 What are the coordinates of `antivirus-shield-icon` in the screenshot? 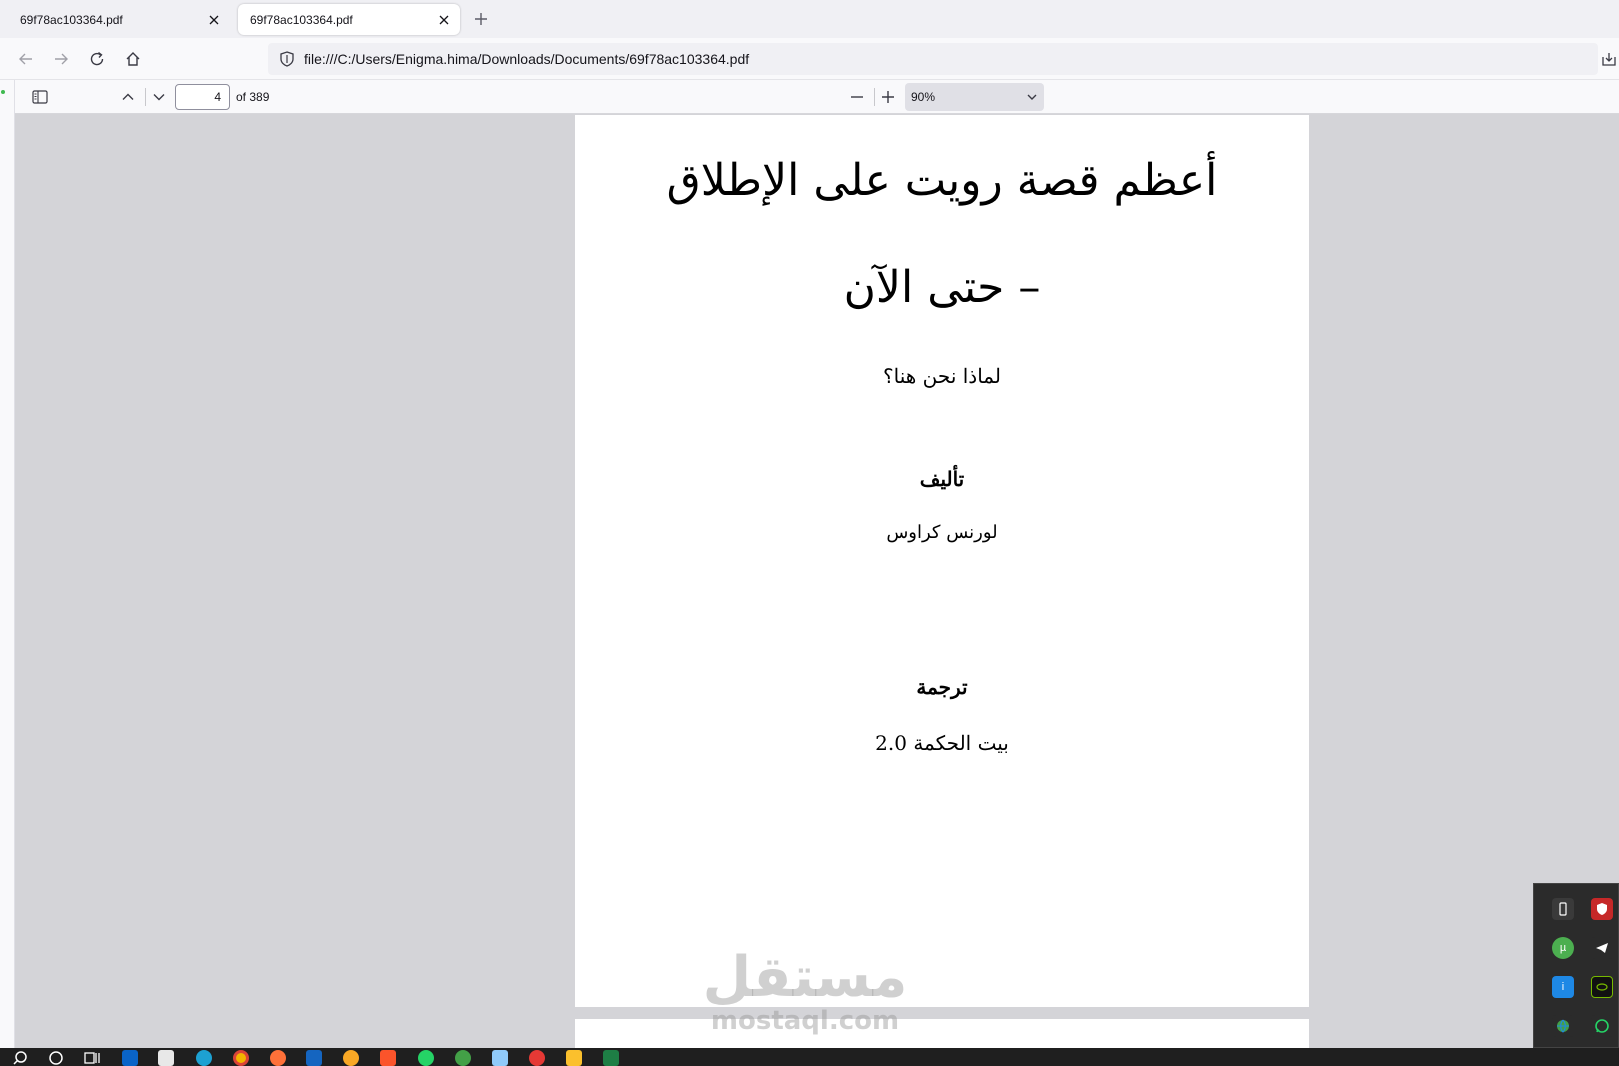 It's located at (1602, 909).